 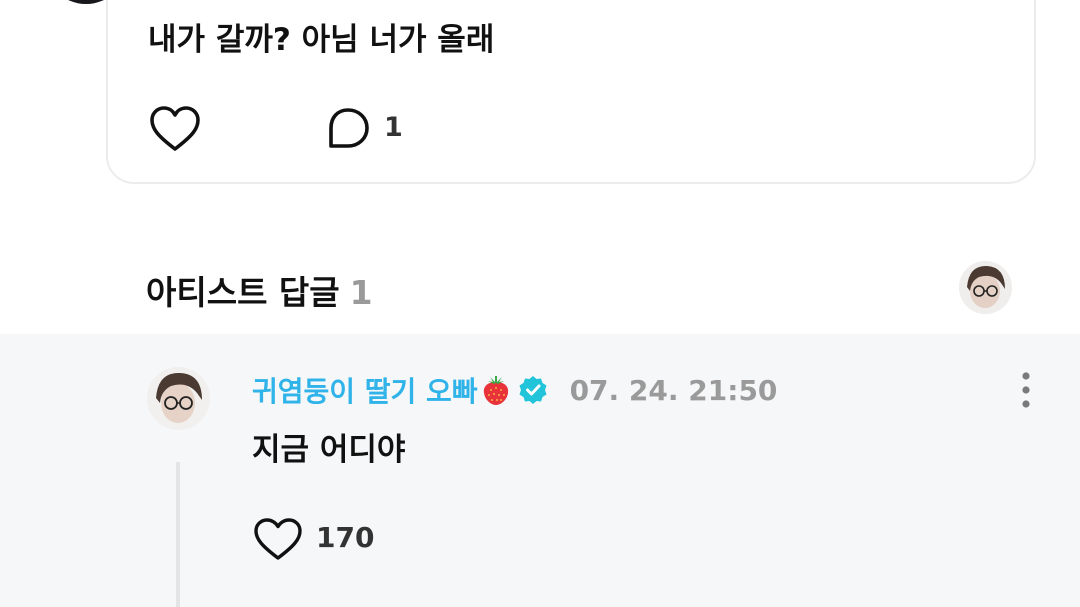 What do you see at coordinates (533, 390) in the screenshot?
I see `verified-badge-icon` at bounding box center [533, 390].